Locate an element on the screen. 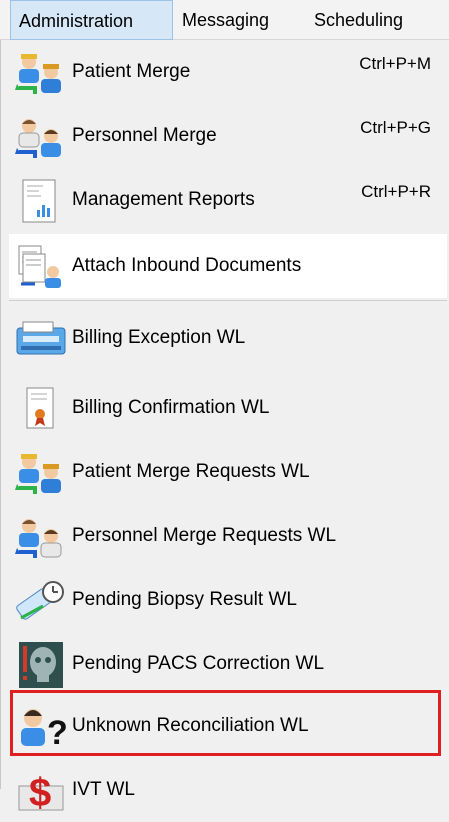 This screenshot has width=449, height=822. menu-item-personnel-merge-requests-wl: Personnel Merge Requests WL is located at coordinates (228, 536).